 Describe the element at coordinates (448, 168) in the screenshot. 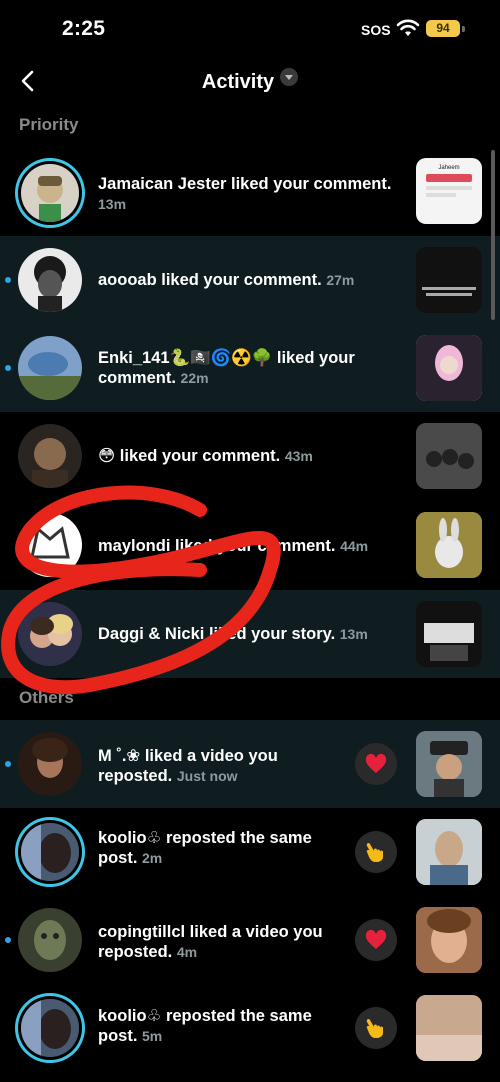

I see `thumb-caption: Jaheem` at that location.